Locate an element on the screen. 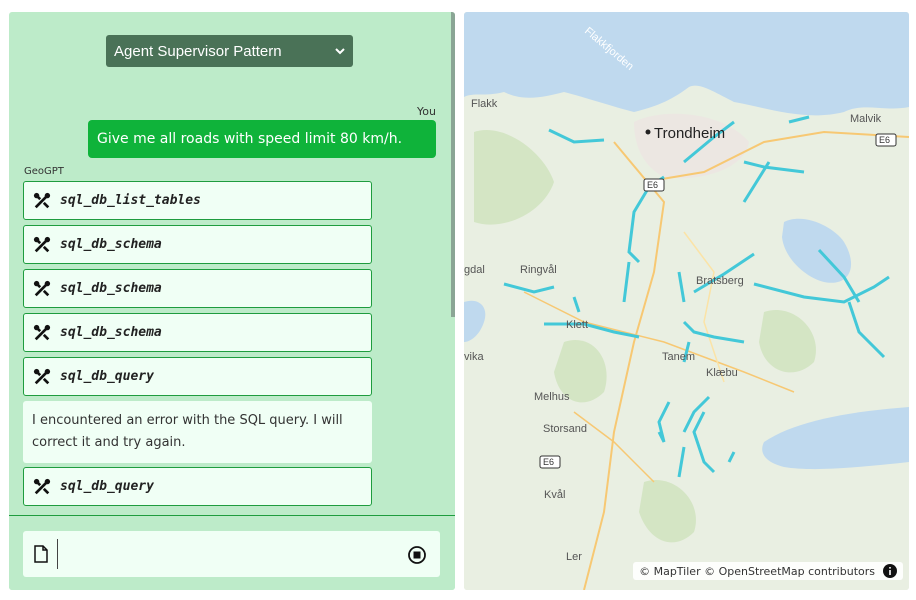 This screenshot has width=916, height=600. chat-scrollbar is located at coordinates (453, 164).